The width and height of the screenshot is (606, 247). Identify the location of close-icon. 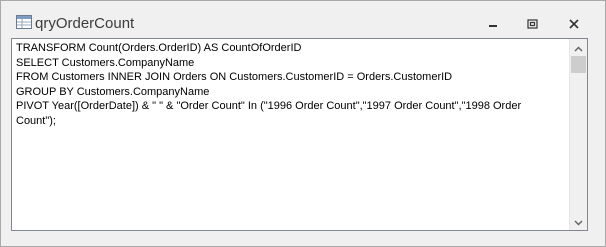
(574, 25).